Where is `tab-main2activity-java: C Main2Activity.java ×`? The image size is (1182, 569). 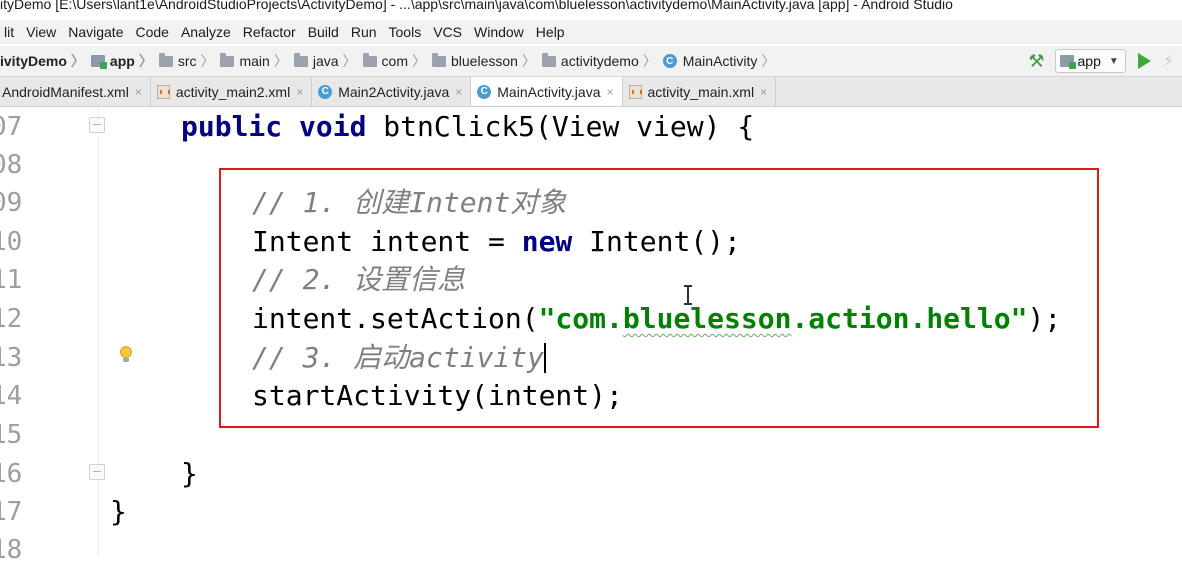 tab-main2activity-java: C Main2Activity.java × is located at coordinates (392, 91).